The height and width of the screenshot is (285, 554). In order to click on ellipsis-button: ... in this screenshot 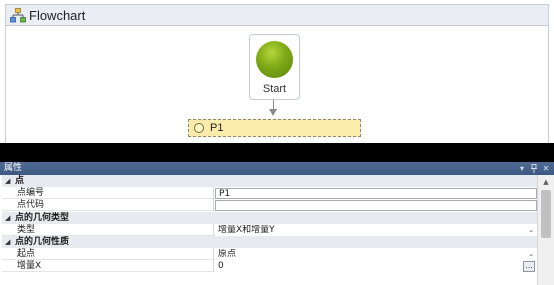, I will do `click(529, 266)`.